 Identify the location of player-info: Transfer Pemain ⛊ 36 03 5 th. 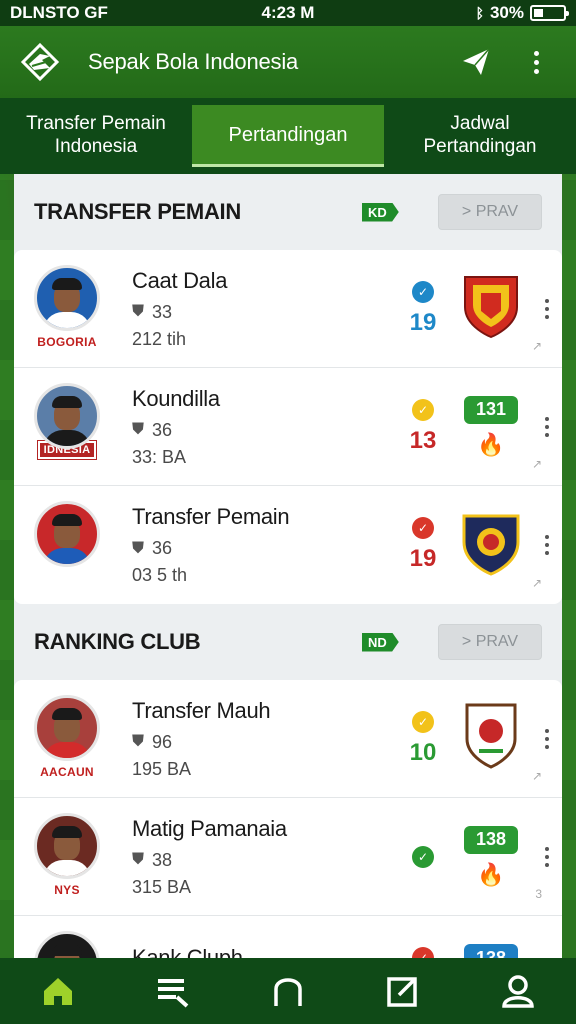
(251, 545).